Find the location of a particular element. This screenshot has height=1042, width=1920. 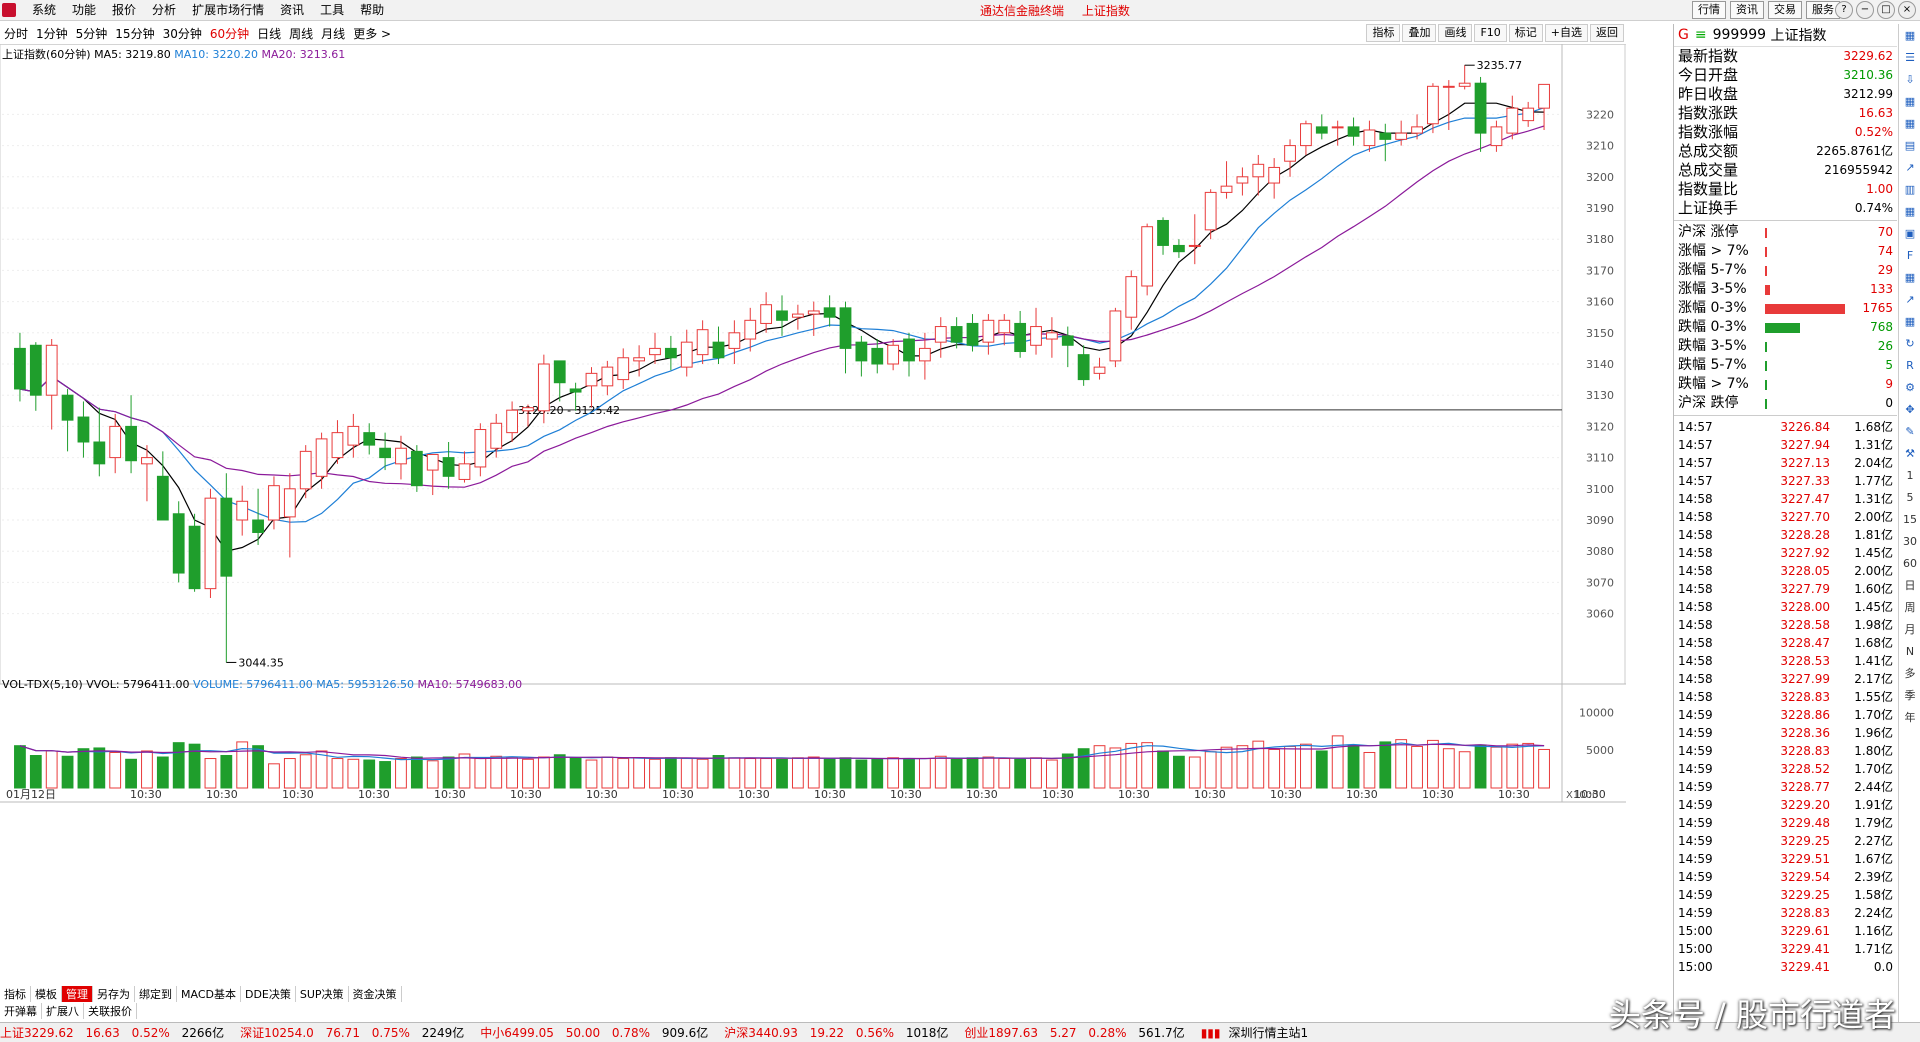

bottom-tab-2: 扩展八 is located at coordinates (63, 1011).